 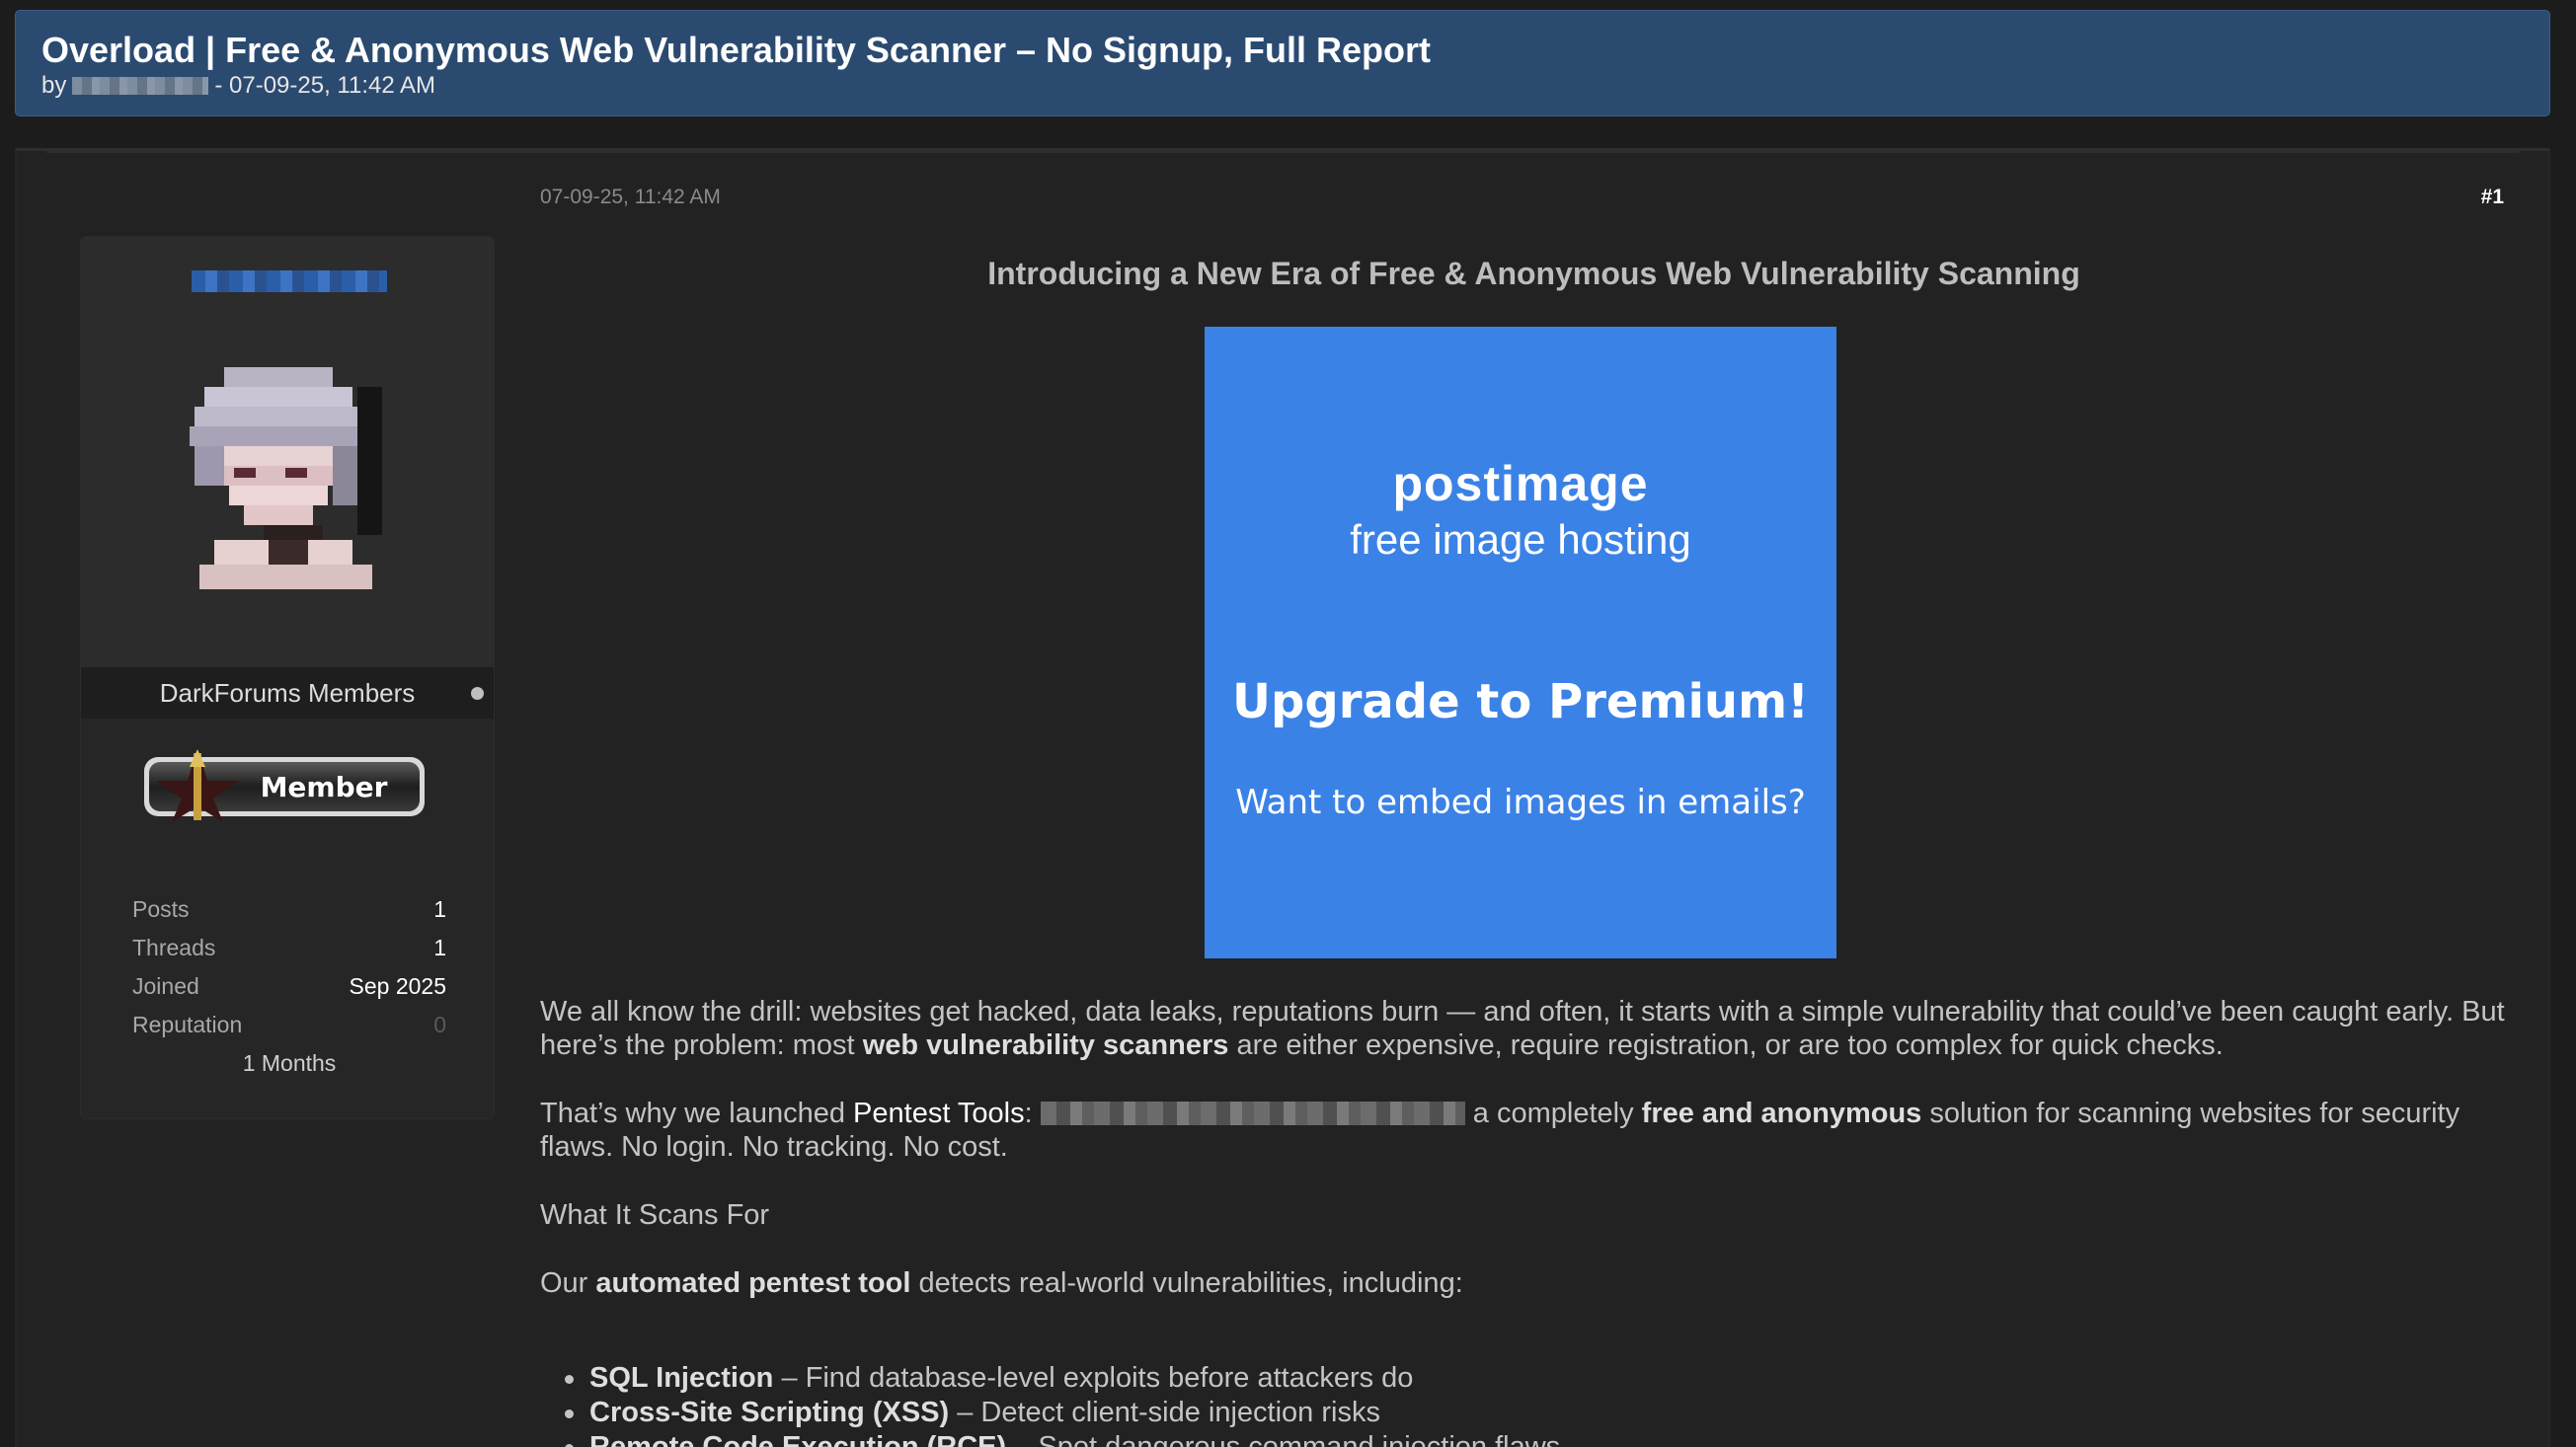 What do you see at coordinates (289, 281) in the screenshot?
I see `username-redacted` at bounding box center [289, 281].